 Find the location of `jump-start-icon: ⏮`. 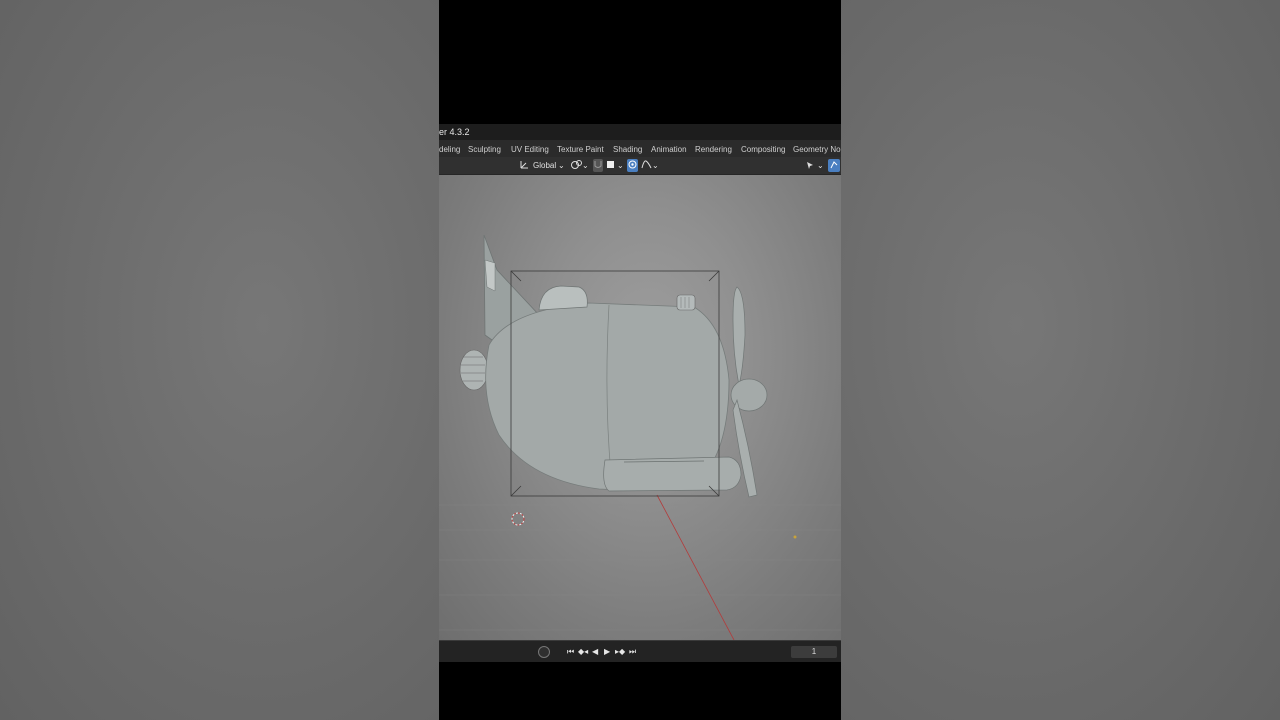

jump-start-icon: ⏮ is located at coordinates (570, 652).